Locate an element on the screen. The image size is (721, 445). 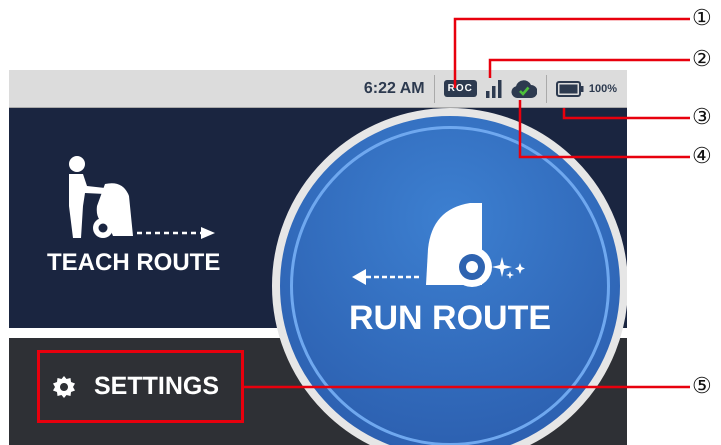
callout-number: ⑤ is located at coordinates (702, 387).